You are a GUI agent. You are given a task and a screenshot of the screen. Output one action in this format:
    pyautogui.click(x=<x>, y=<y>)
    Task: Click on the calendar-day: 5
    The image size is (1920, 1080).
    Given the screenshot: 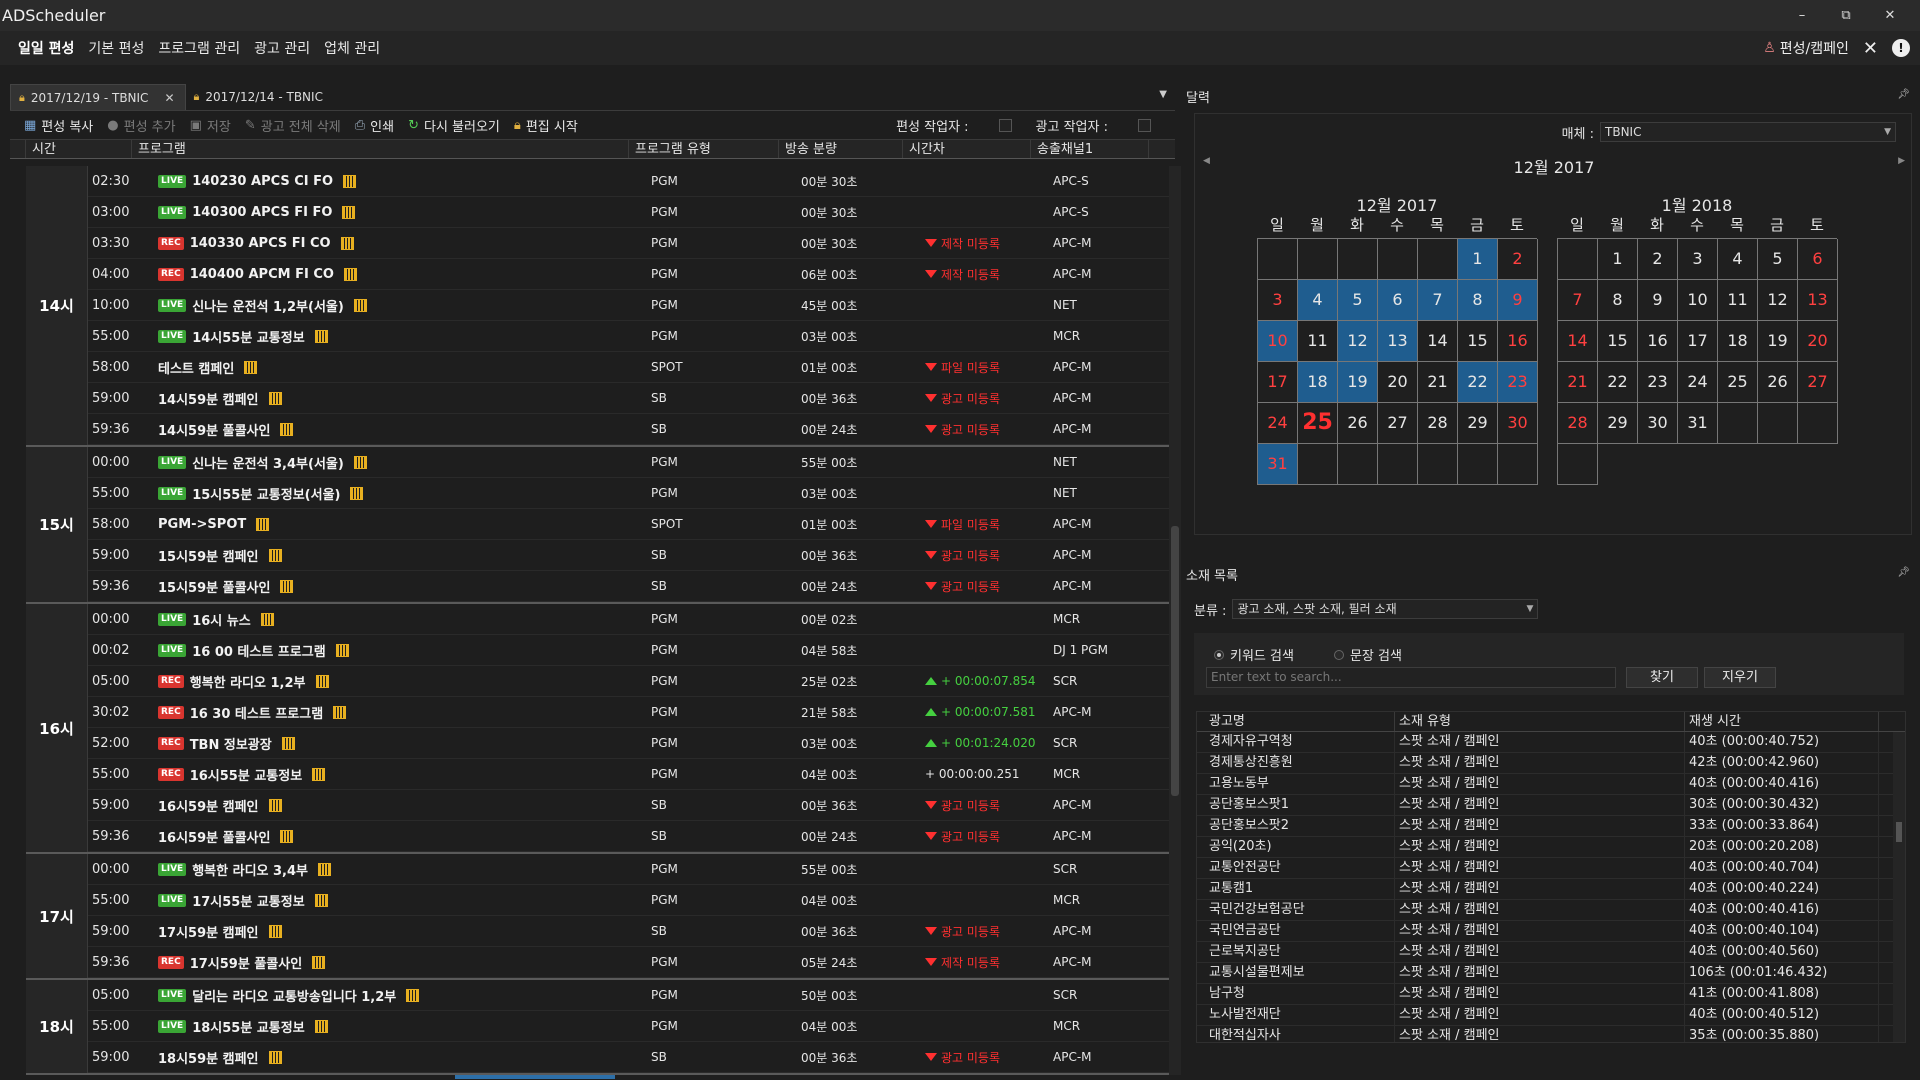 What is the action you would take?
    pyautogui.click(x=1358, y=300)
    